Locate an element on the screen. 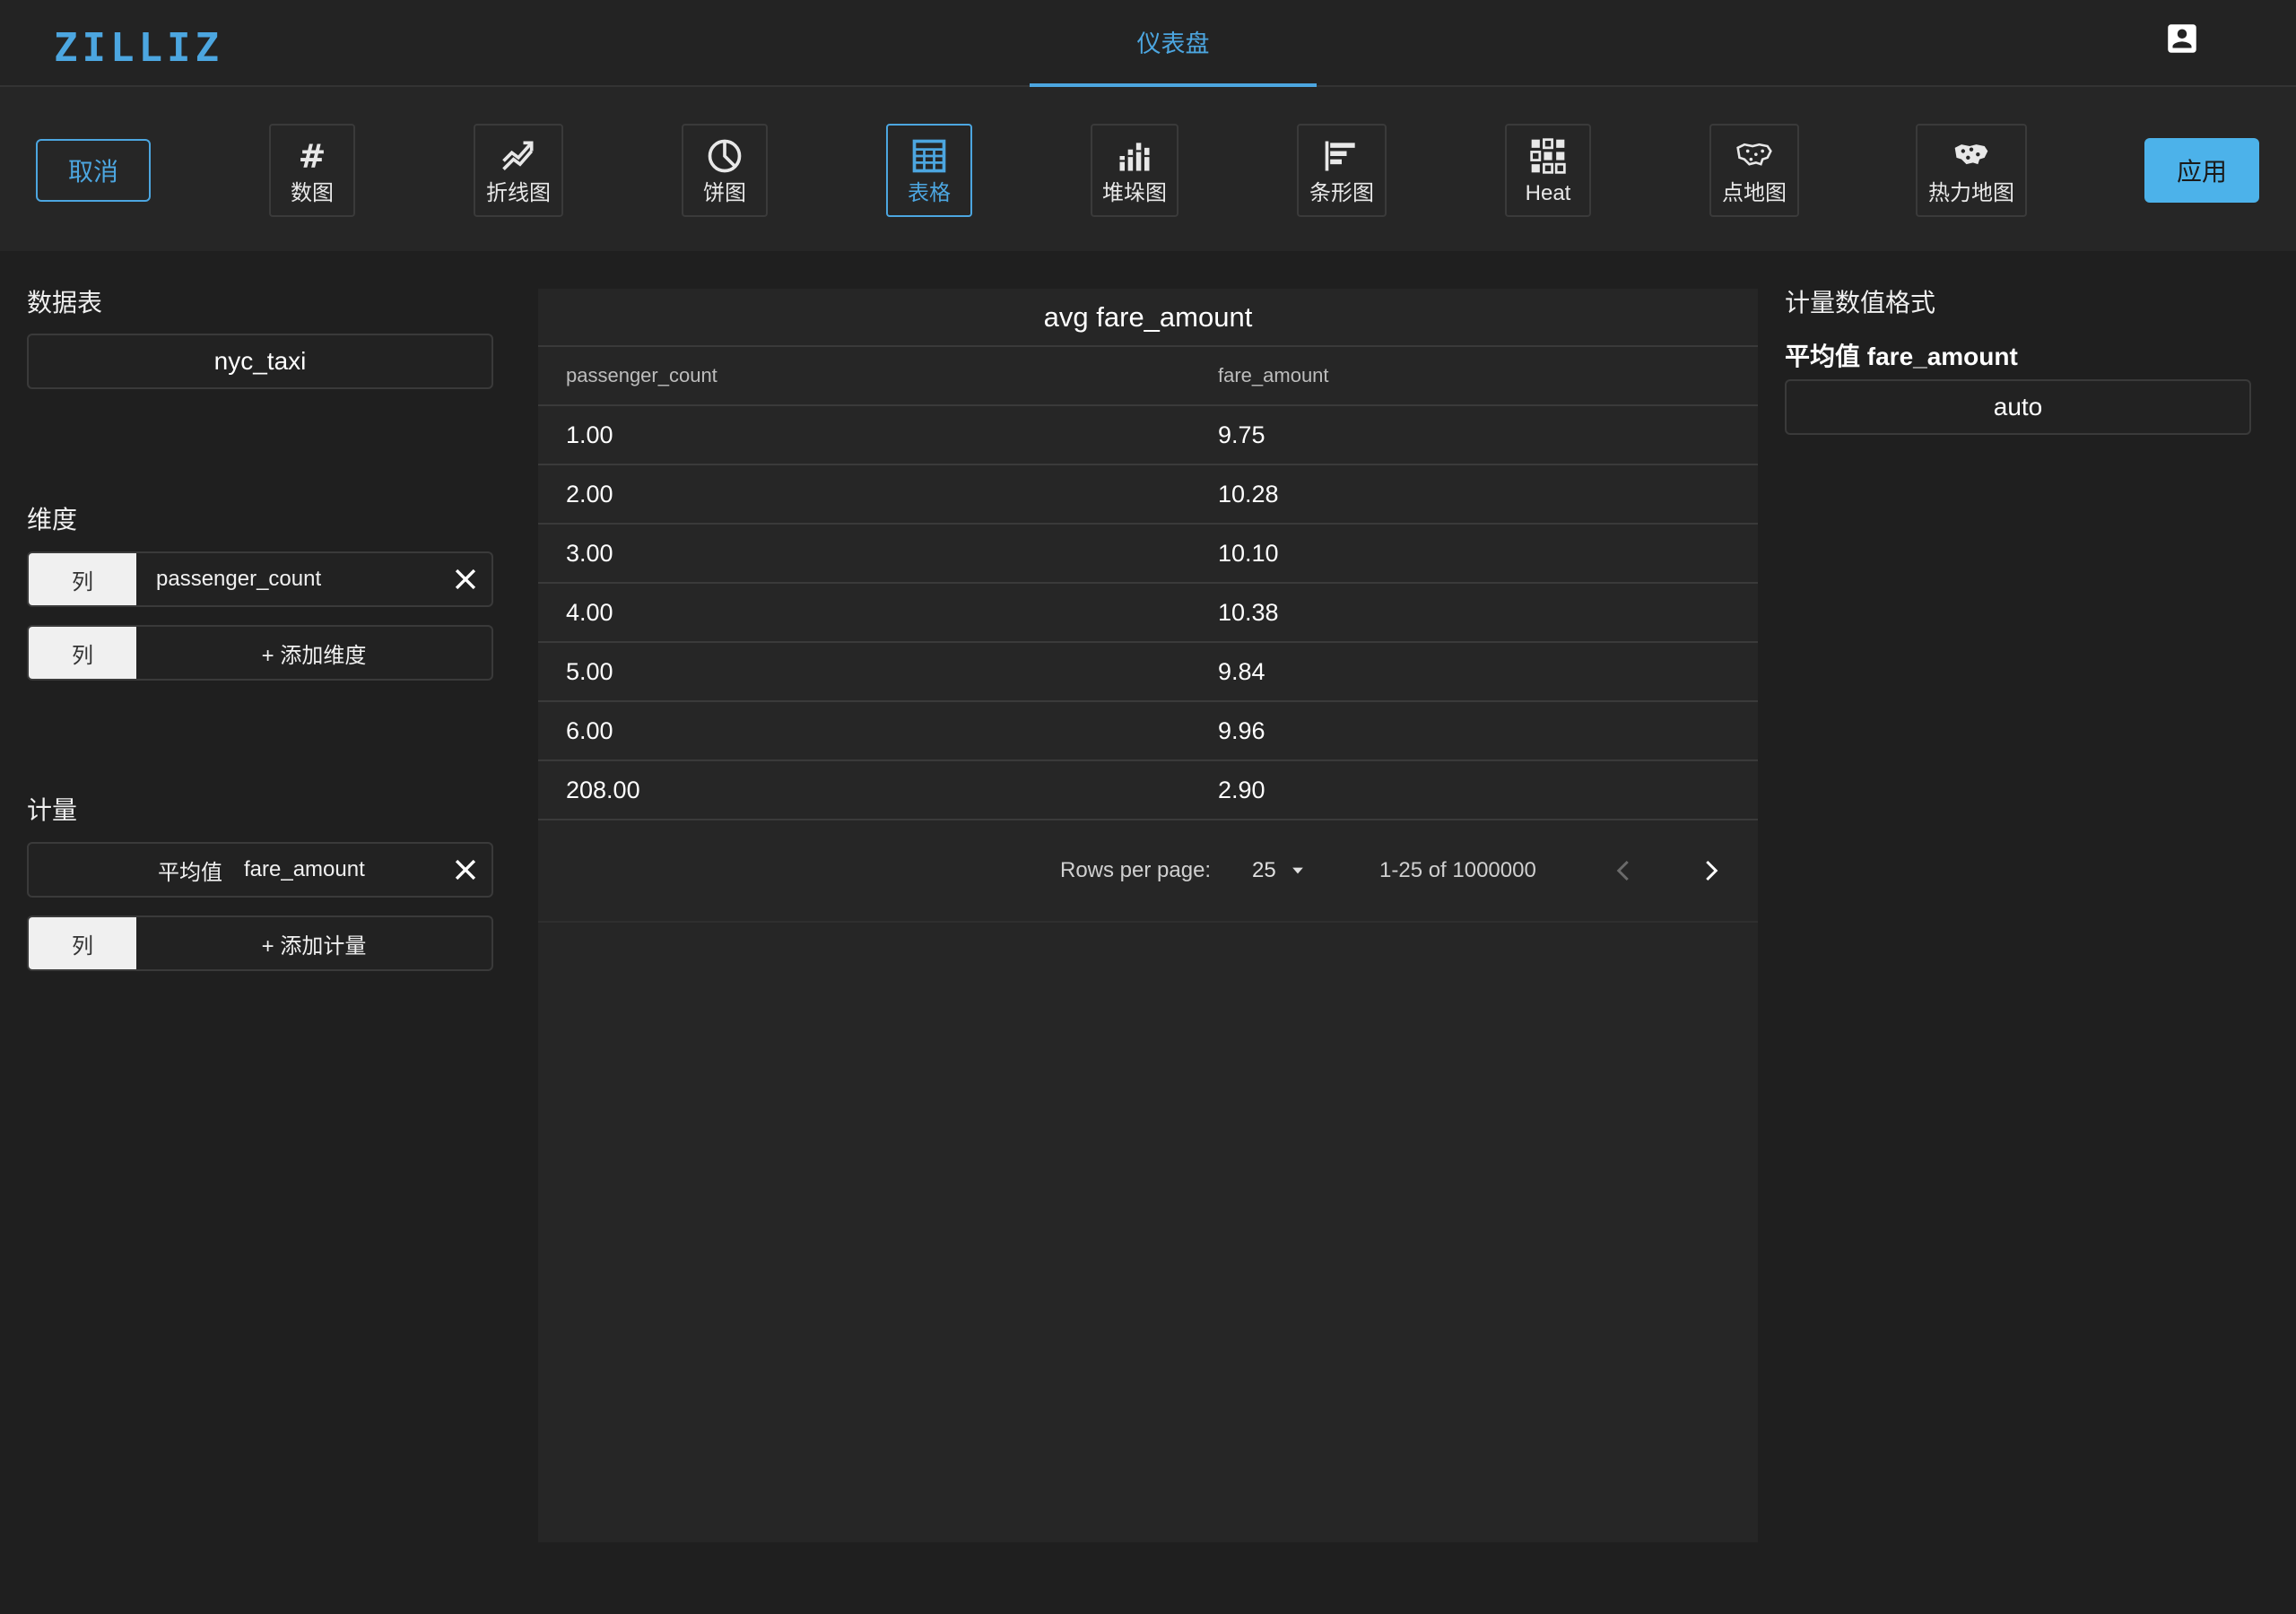 This screenshot has width=2296, height=1614. rows-per-page-value: 25 is located at coordinates (1264, 870).